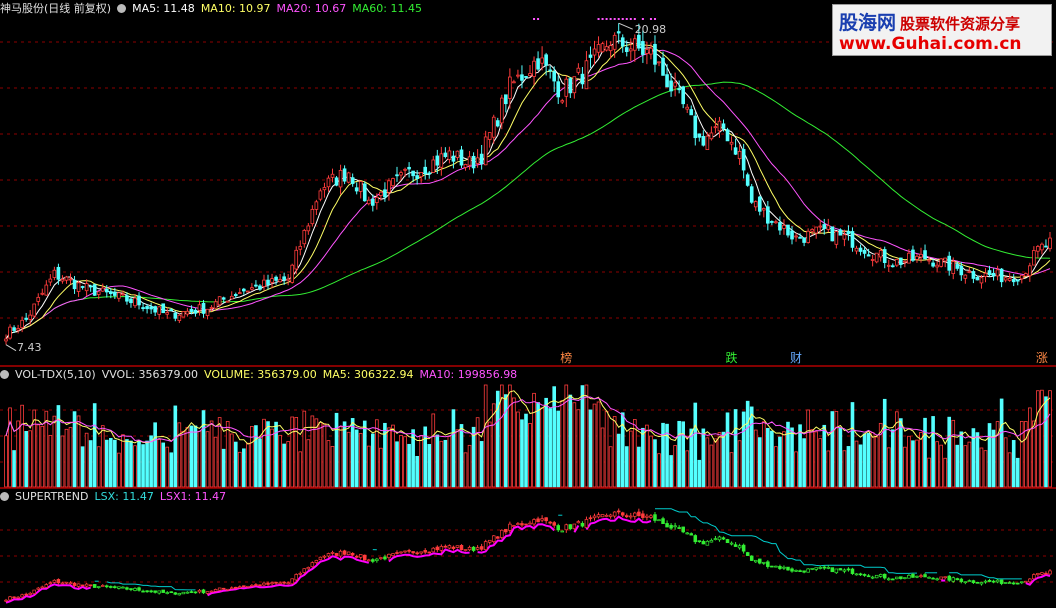 The height and width of the screenshot is (608, 1056). I want to click on lsx1-readout: LSX1: 11.47, so click(193, 496).